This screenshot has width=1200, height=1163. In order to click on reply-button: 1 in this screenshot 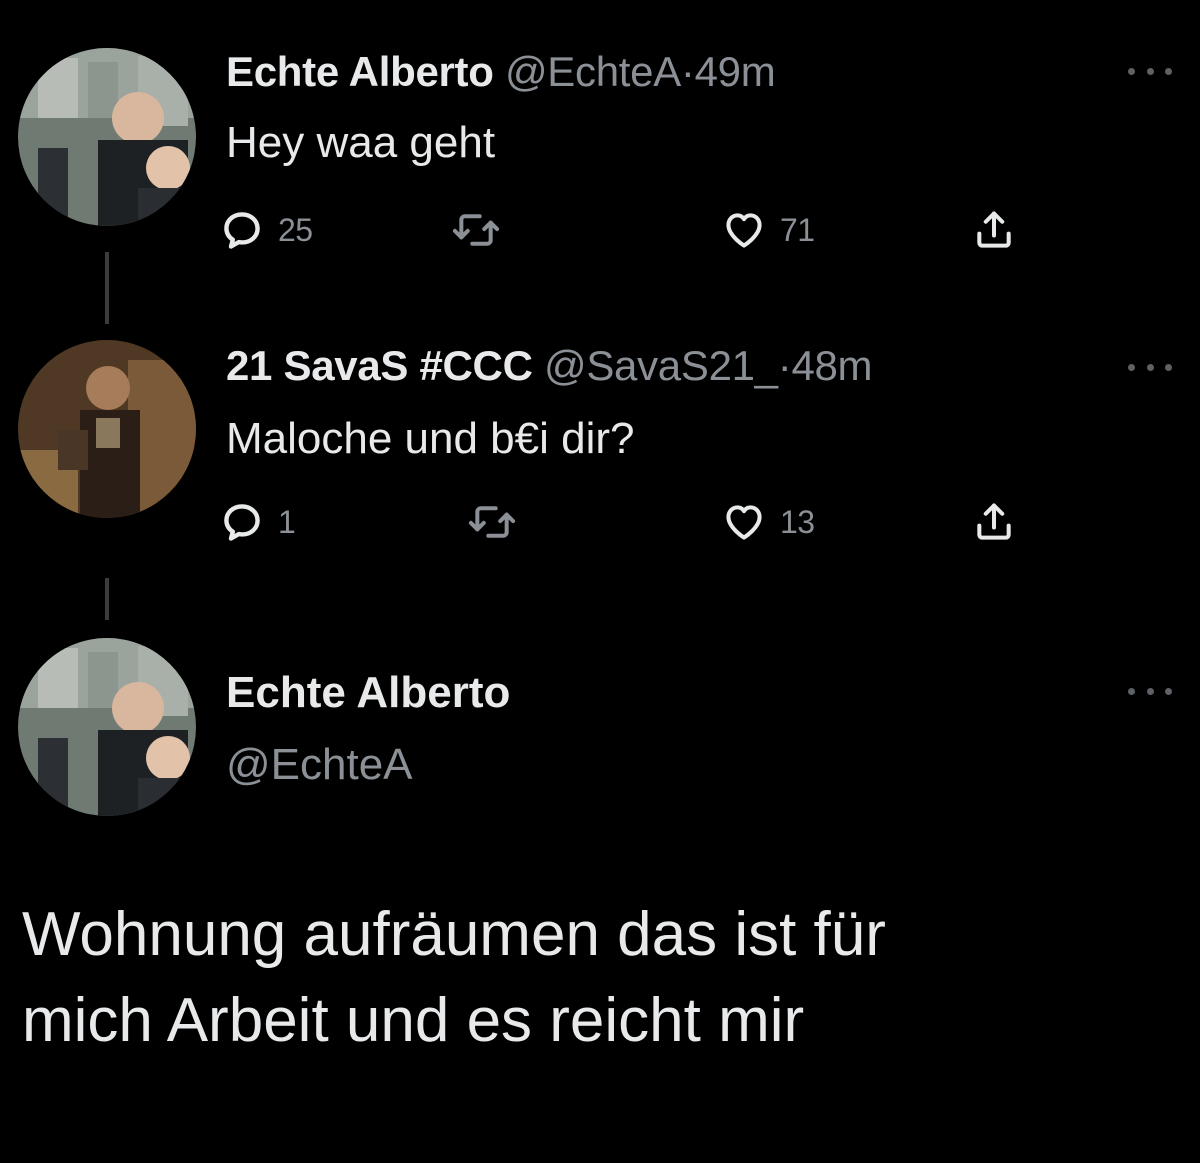, I will do `click(258, 522)`.